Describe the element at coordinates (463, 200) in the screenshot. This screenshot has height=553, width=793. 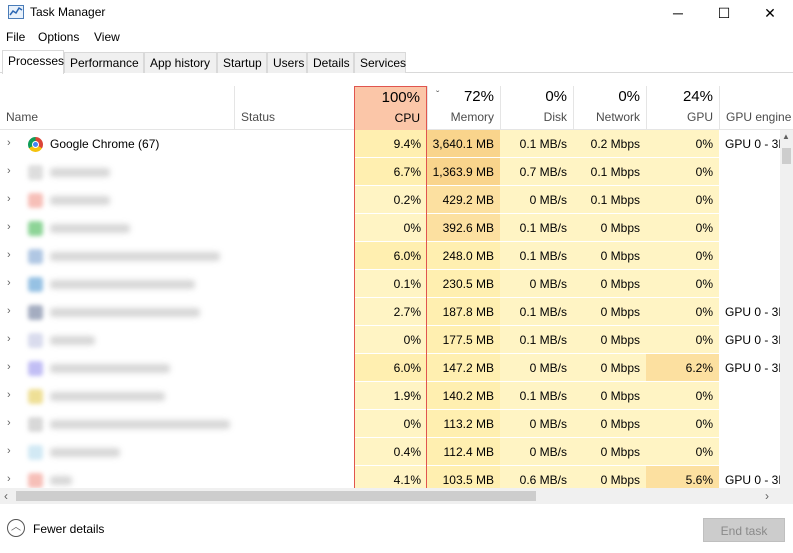
I see `memory-value: 429.2 MB` at that location.